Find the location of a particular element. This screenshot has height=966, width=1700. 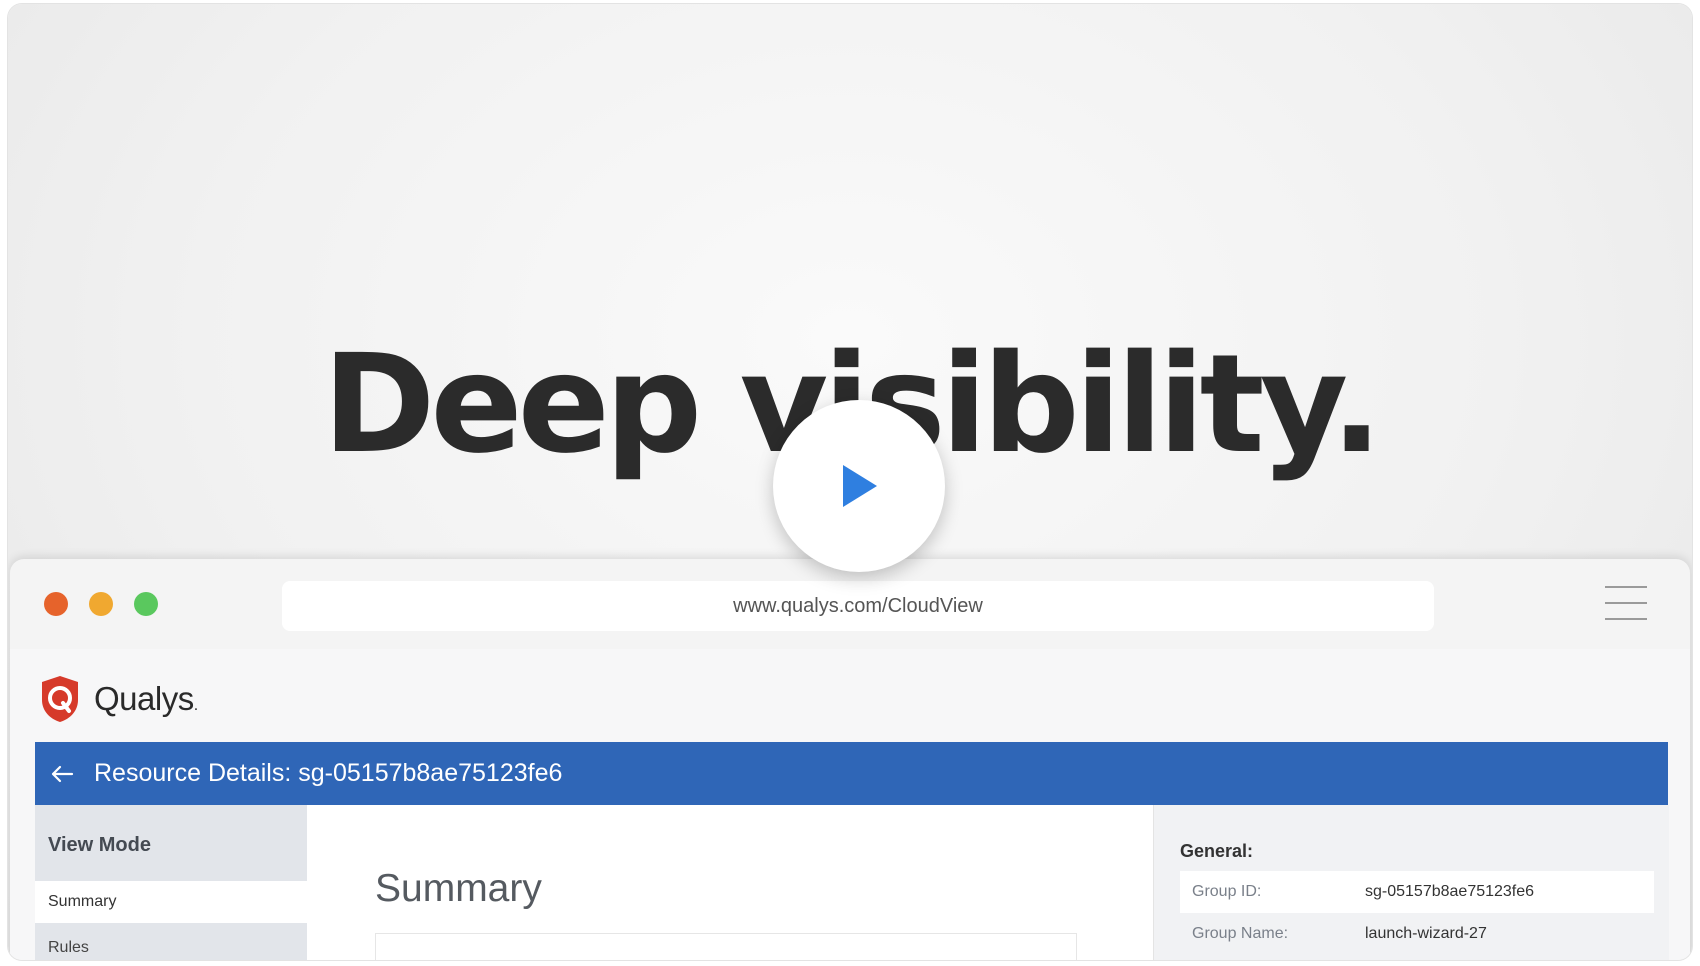

sidebar-item-summary: Summary is located at coordinates (171, 902).